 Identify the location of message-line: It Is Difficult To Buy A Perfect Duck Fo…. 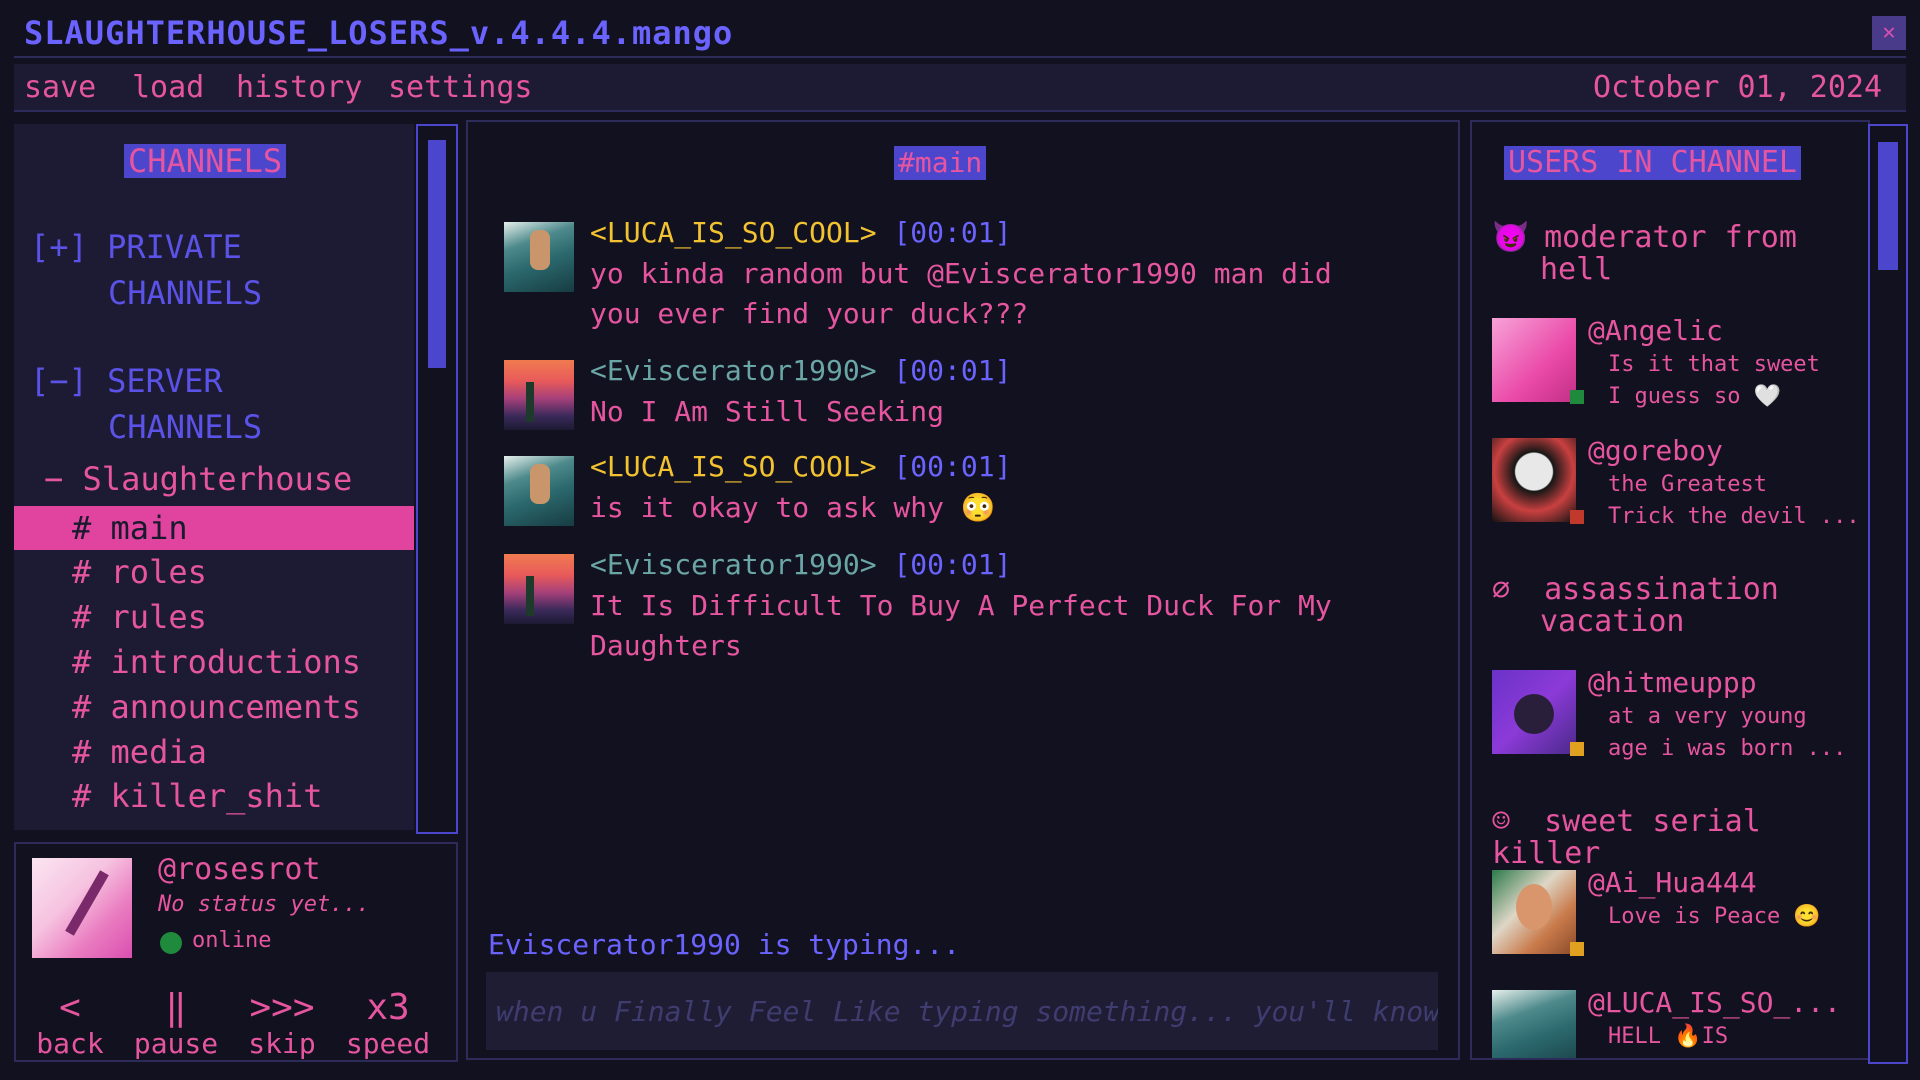
(961, 605).